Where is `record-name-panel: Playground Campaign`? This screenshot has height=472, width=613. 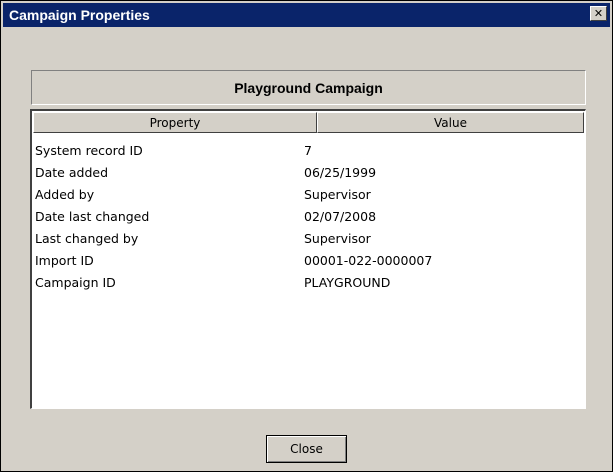
record-name-panel: Playground Campaign is located at coordinates (308, 87).